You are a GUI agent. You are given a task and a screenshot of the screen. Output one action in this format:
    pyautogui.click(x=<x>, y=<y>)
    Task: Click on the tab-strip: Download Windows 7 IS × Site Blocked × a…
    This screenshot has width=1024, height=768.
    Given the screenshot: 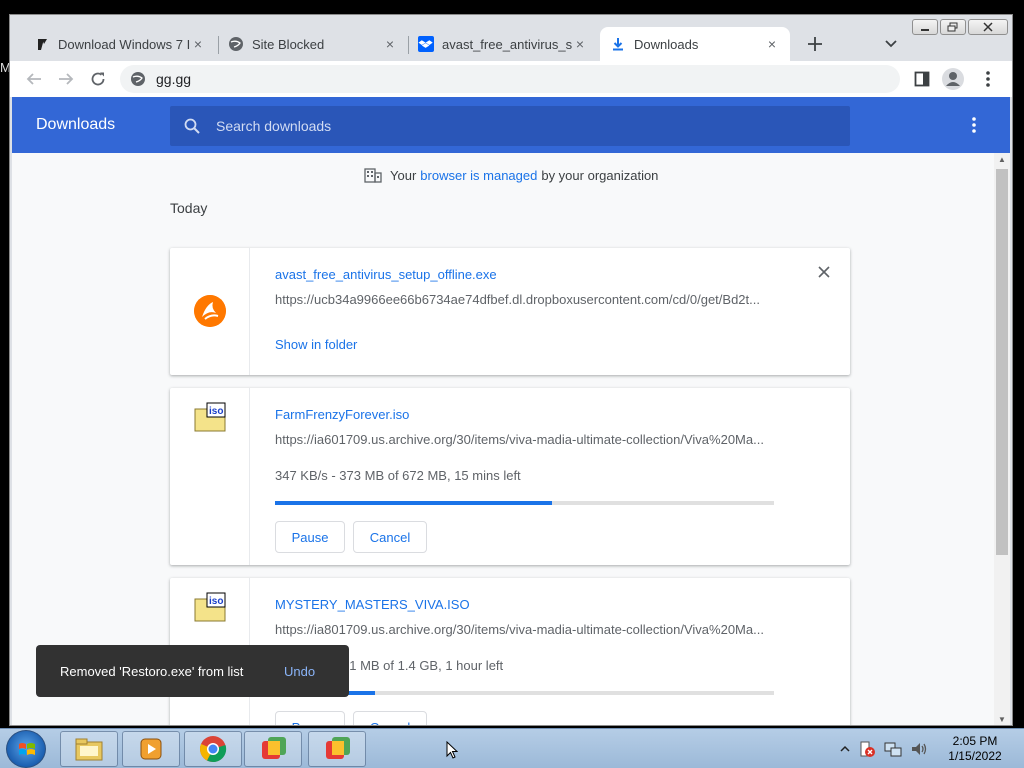 What is the action you would take?
    pyautogui.click(x=511, y=44)
    